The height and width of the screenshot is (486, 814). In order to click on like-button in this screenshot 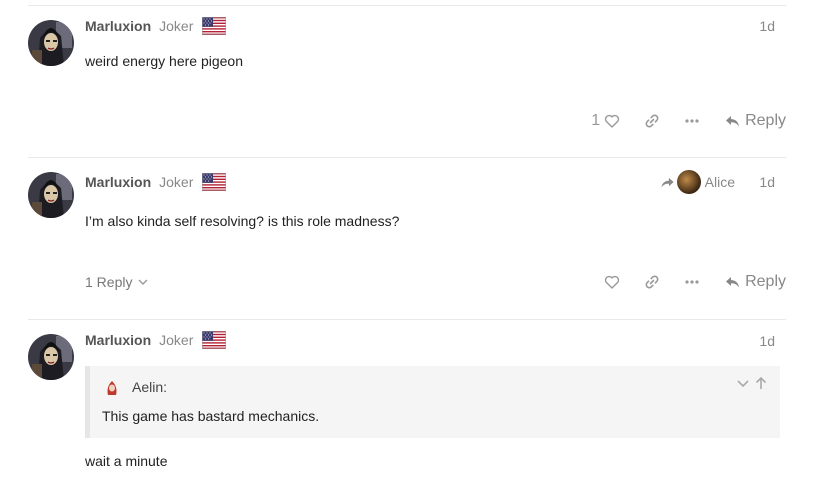, I will do `click(612, 282)`.